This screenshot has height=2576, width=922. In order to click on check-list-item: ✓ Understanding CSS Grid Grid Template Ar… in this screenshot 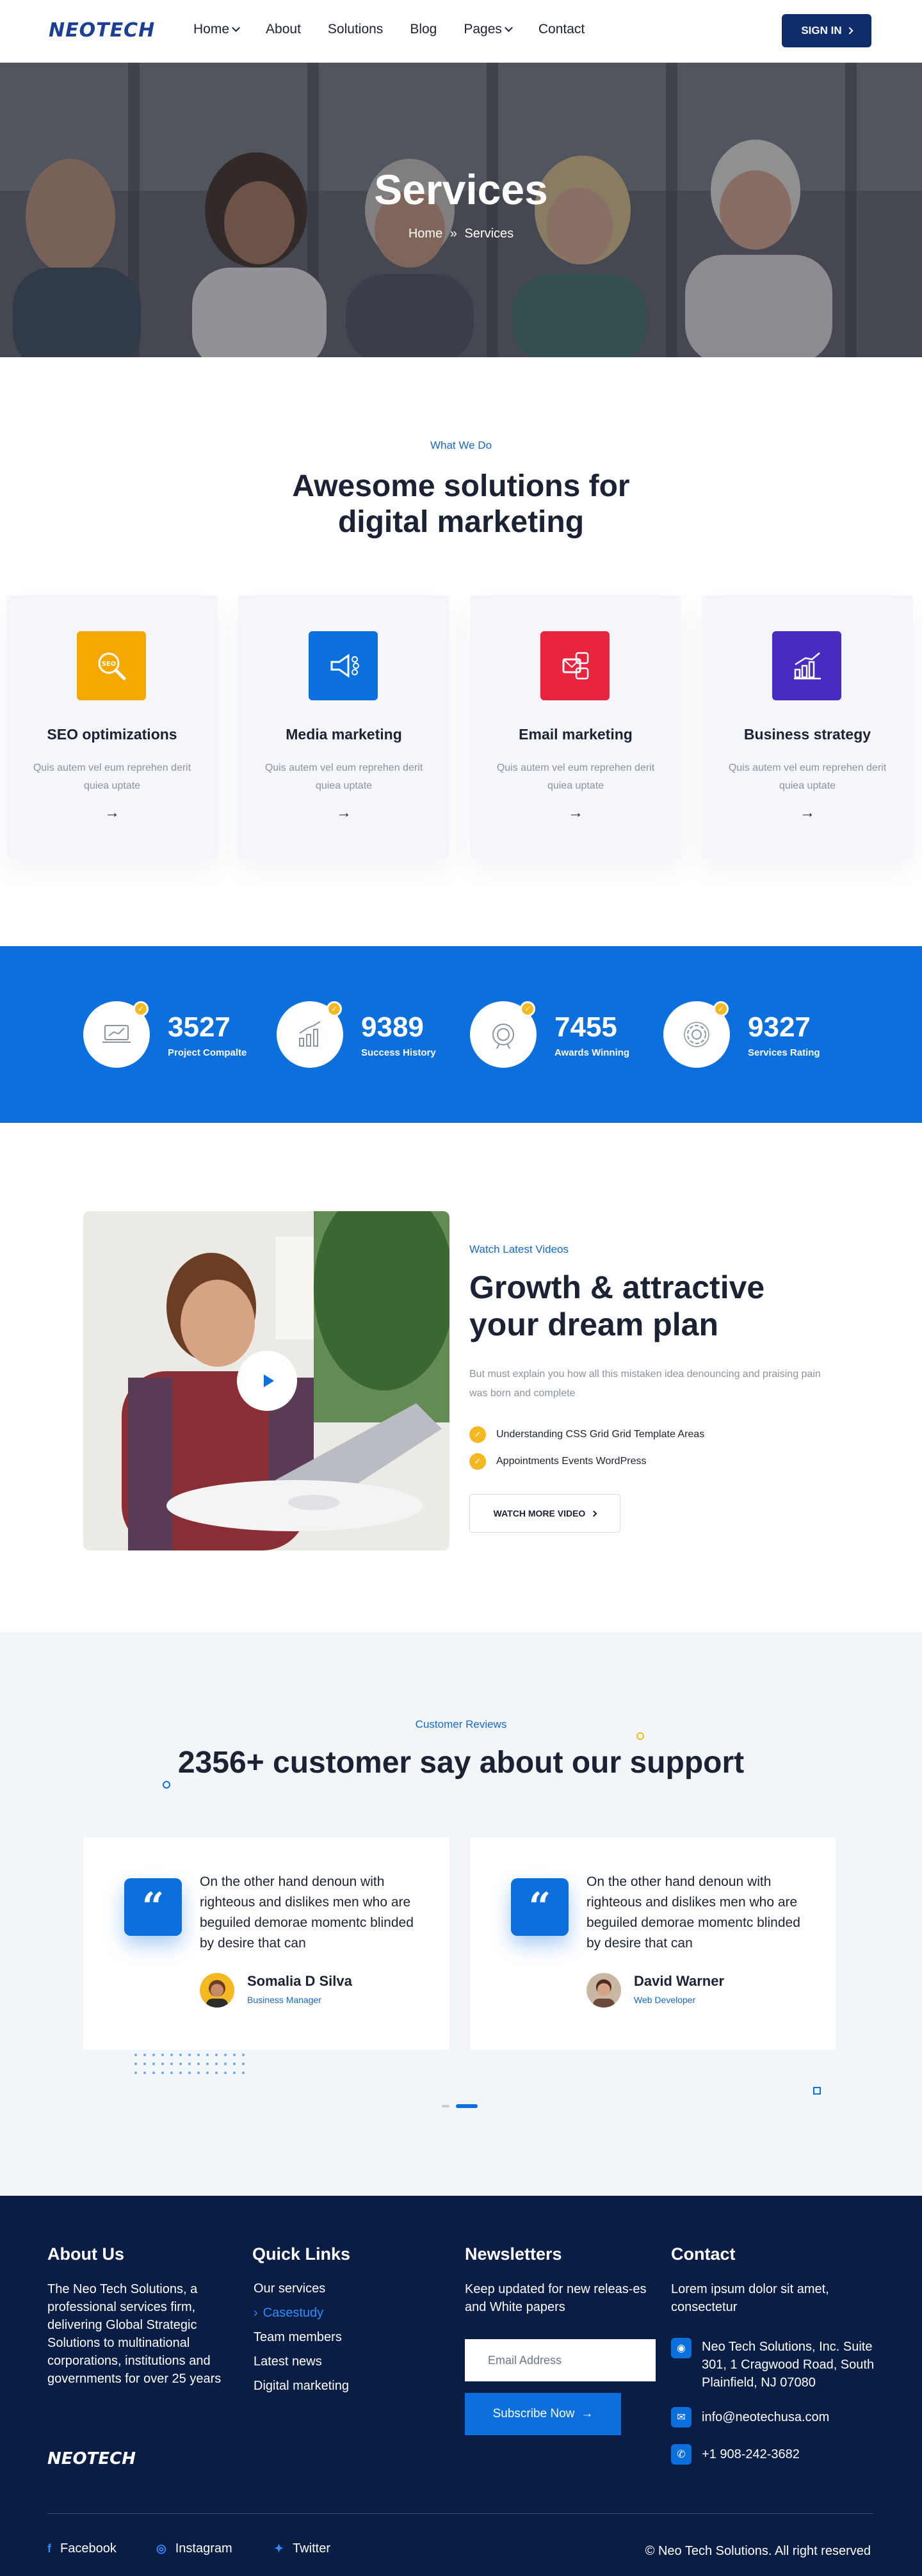, I will do `click(586, 1434)`.